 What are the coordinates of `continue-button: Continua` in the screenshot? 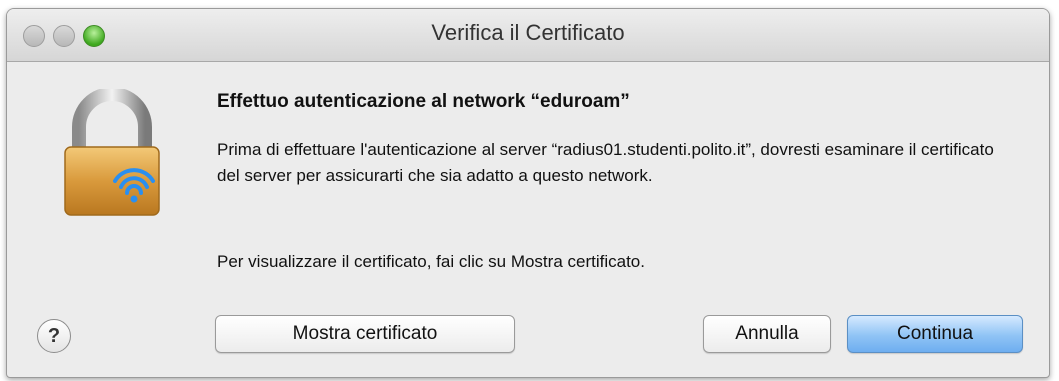 It's located at (935, 334).